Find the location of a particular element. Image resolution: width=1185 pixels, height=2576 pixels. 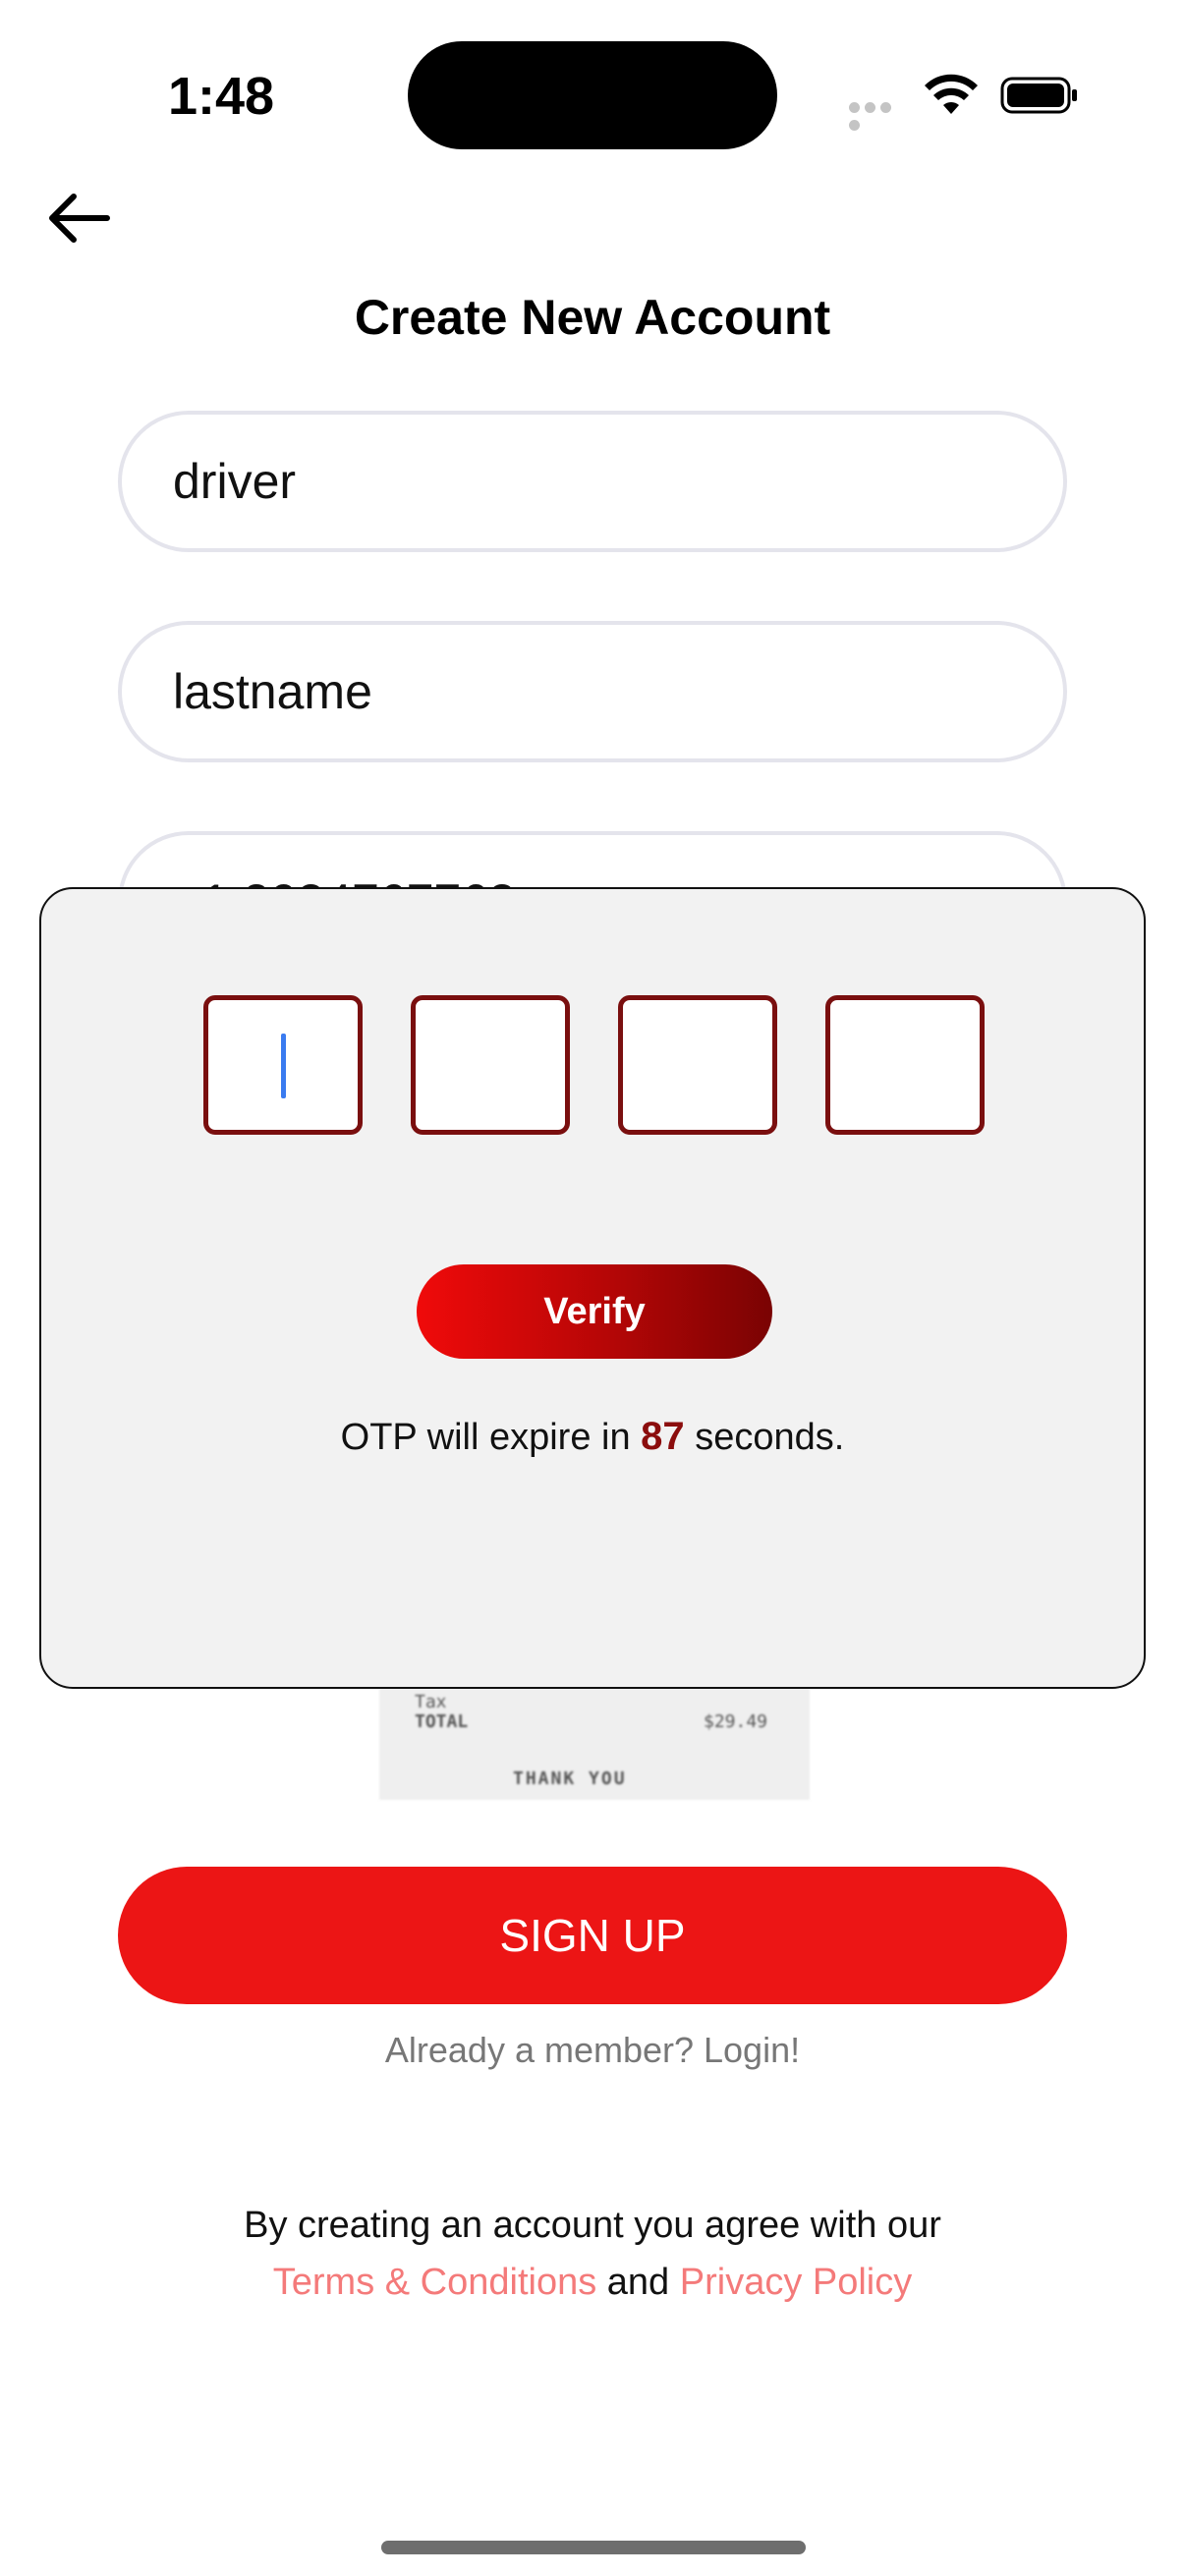

last-name-field: lastname is located at coordinates (592, 691).